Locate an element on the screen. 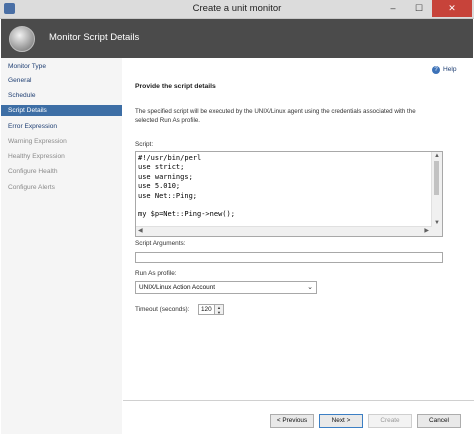 This screenshot has height=444, width=474. script-label: Script: is located at coordinates (144, 144).